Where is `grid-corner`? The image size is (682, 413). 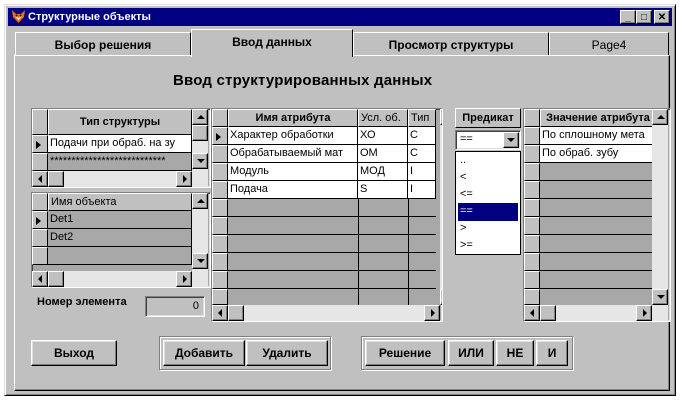 grid-corner is located at coordinates (532, 118).